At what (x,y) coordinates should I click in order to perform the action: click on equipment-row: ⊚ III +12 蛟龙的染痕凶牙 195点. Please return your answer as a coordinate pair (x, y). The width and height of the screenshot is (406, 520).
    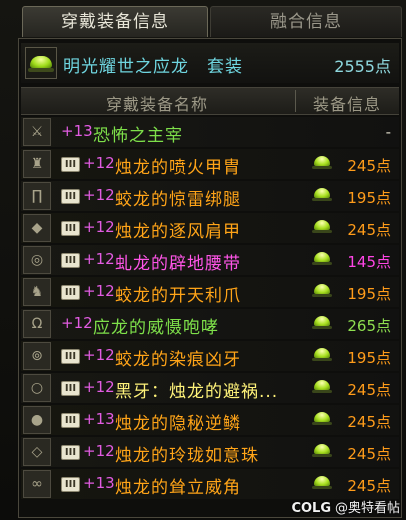
    Looking at the image, I should click on (210, 356).